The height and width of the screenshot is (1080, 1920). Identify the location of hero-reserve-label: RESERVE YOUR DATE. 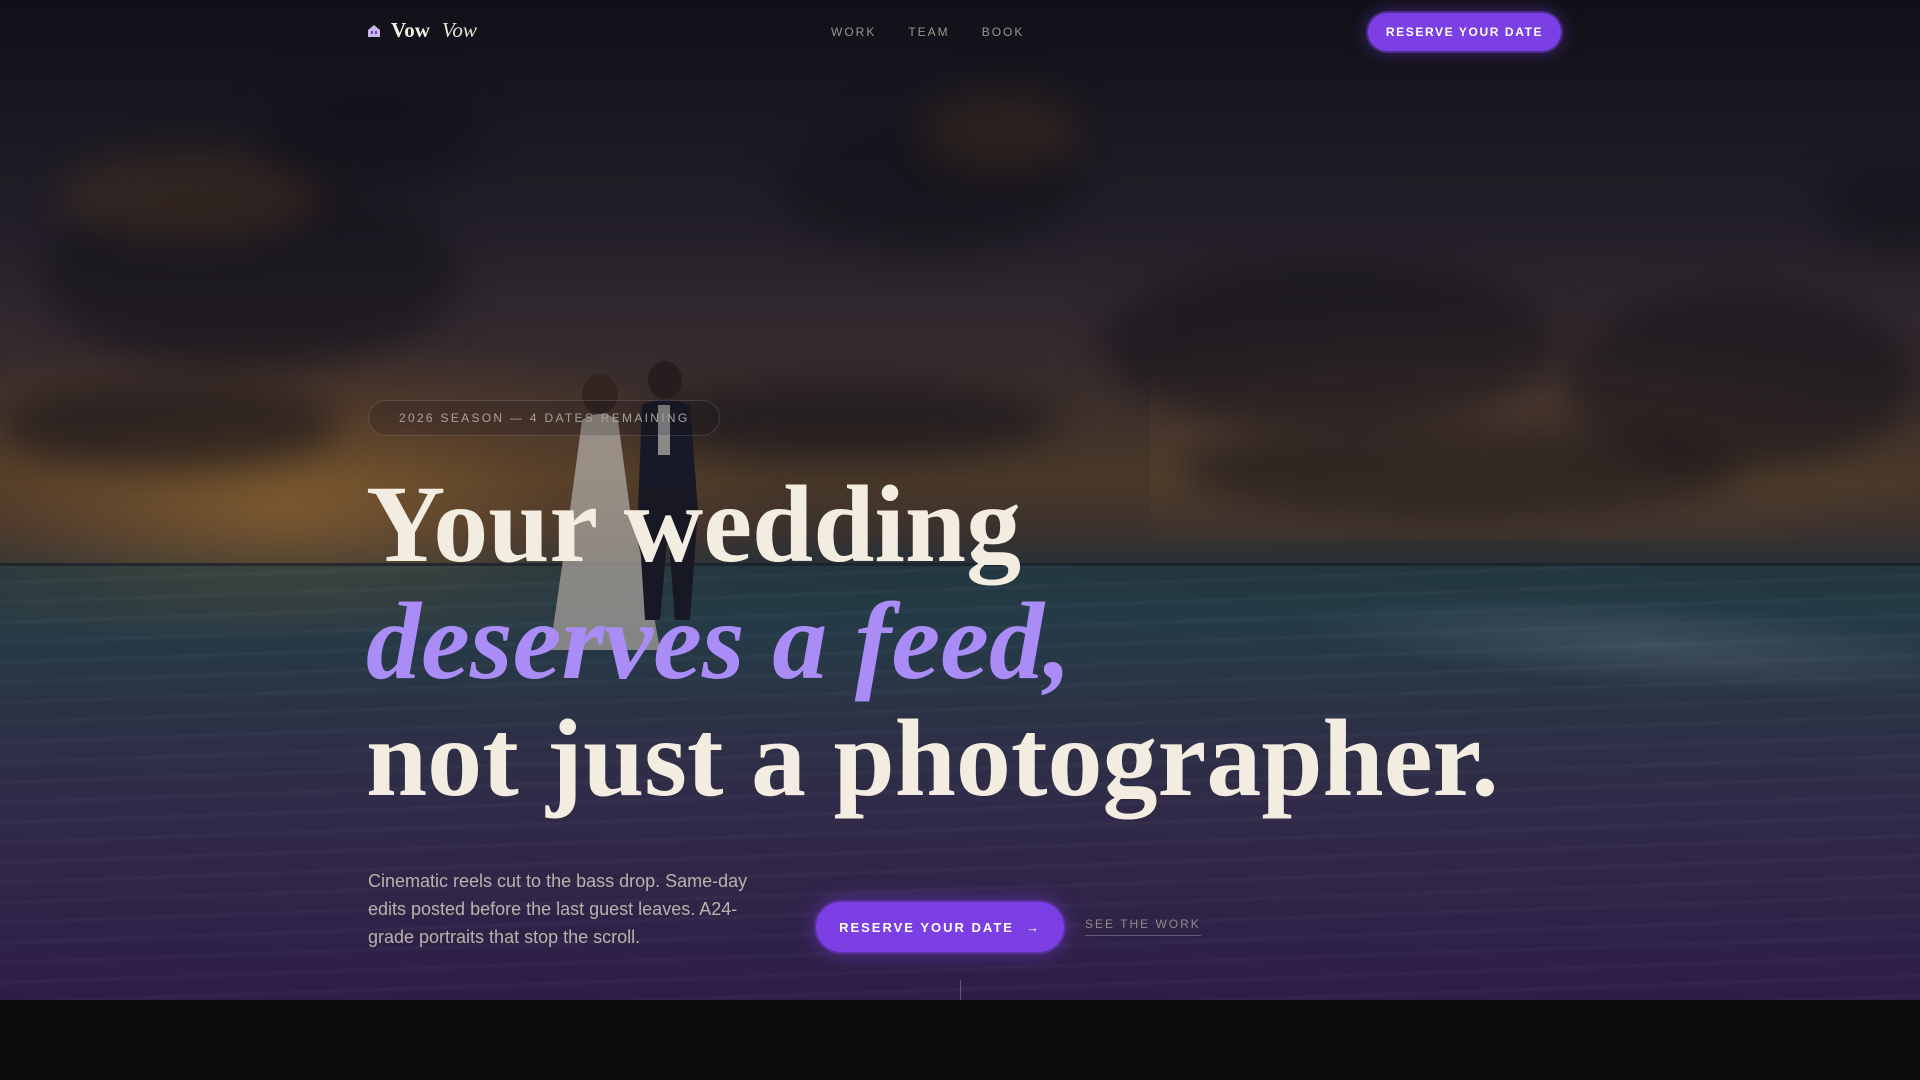
(926, 927).